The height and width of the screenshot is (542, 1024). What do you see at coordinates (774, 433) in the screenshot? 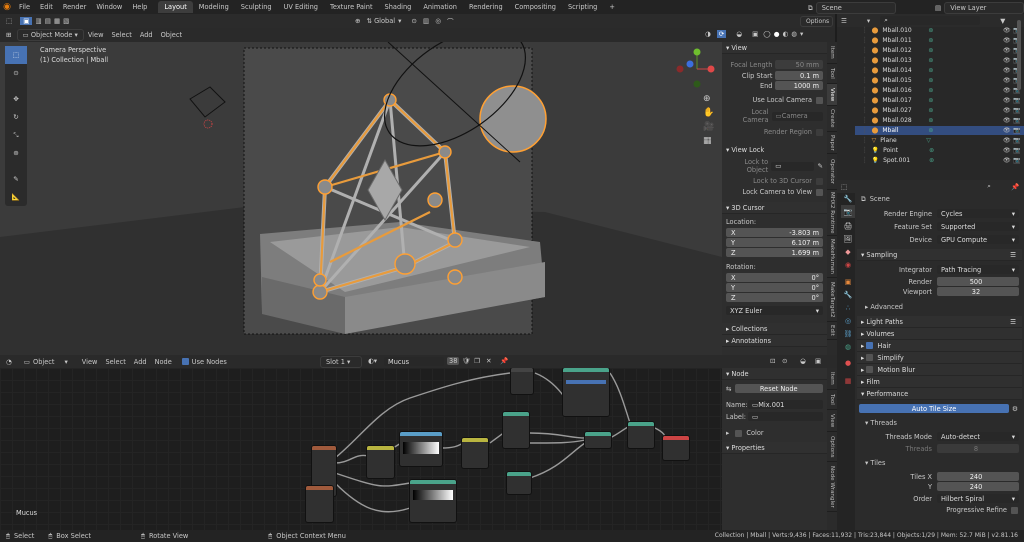
I see `node-color-row: ▸ Color` at bounding box center [774, 433].